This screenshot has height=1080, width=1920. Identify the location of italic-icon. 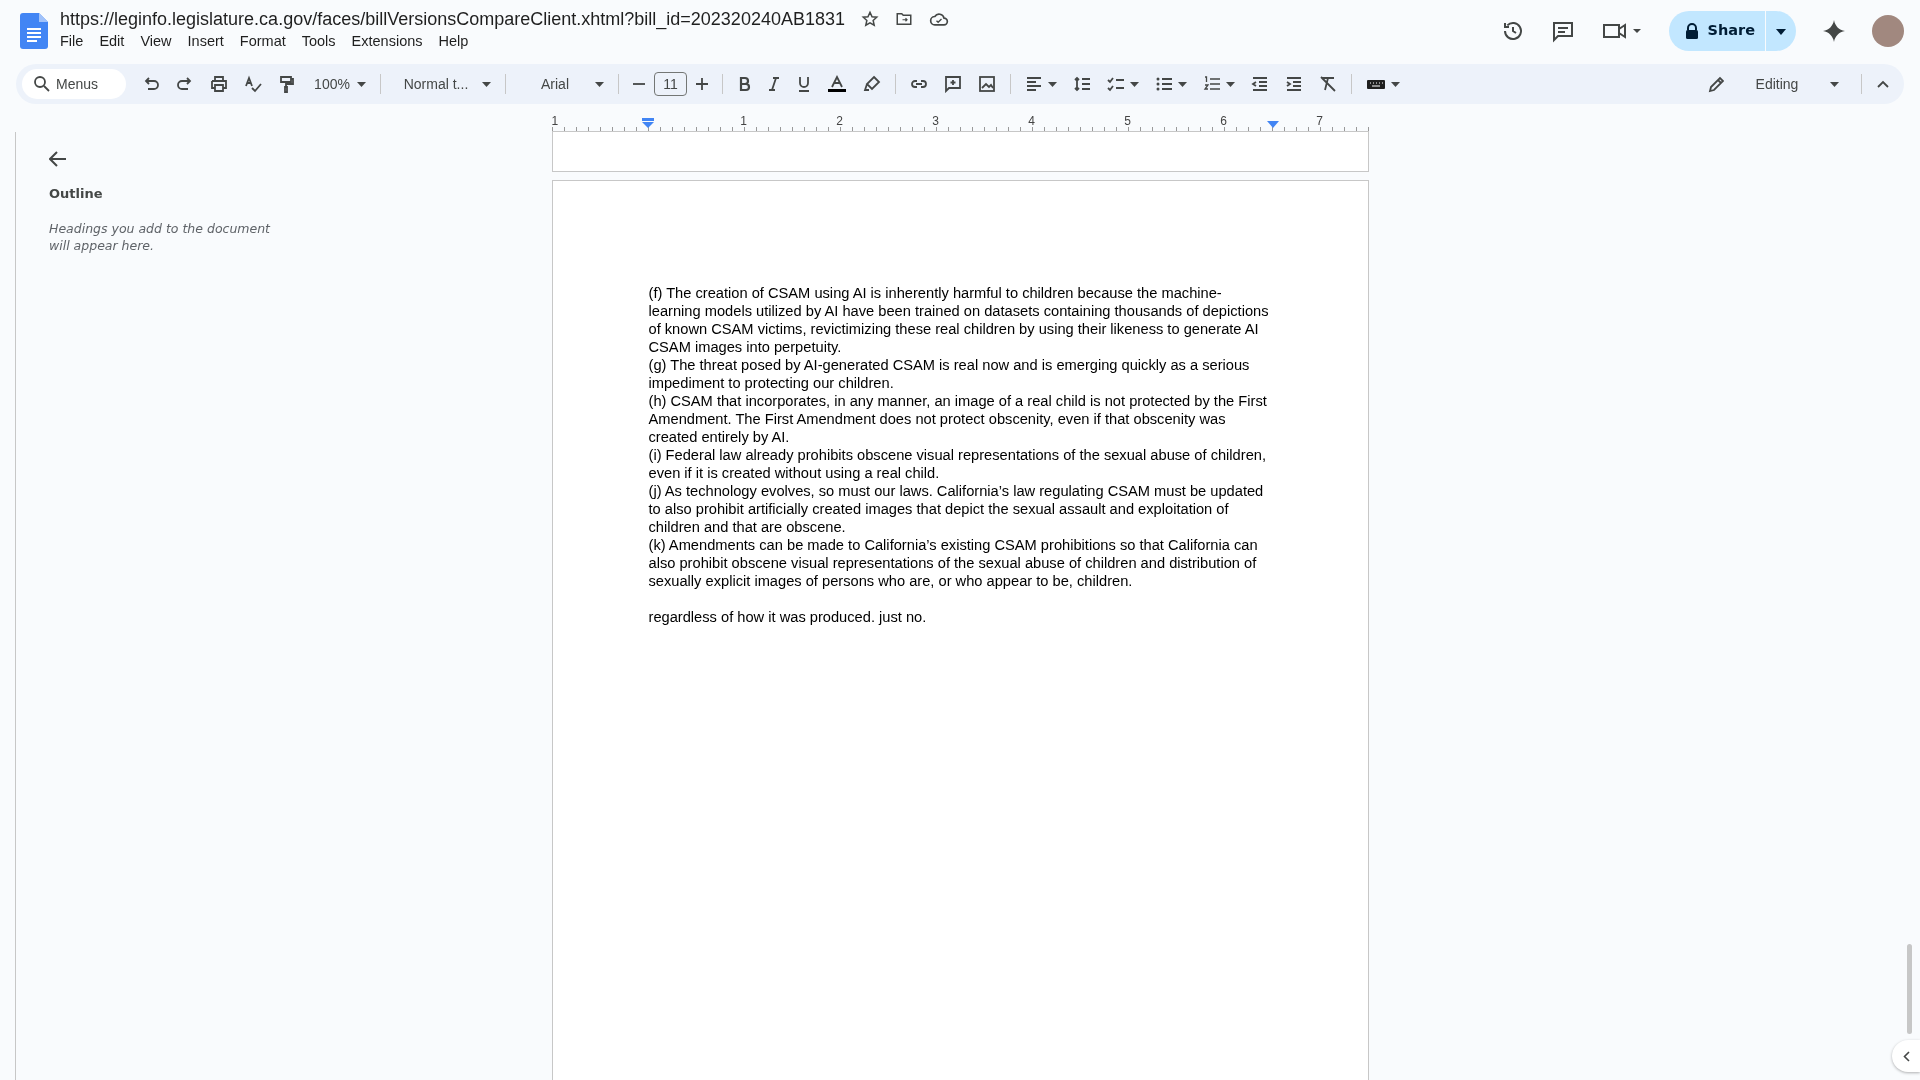
(774, 84).